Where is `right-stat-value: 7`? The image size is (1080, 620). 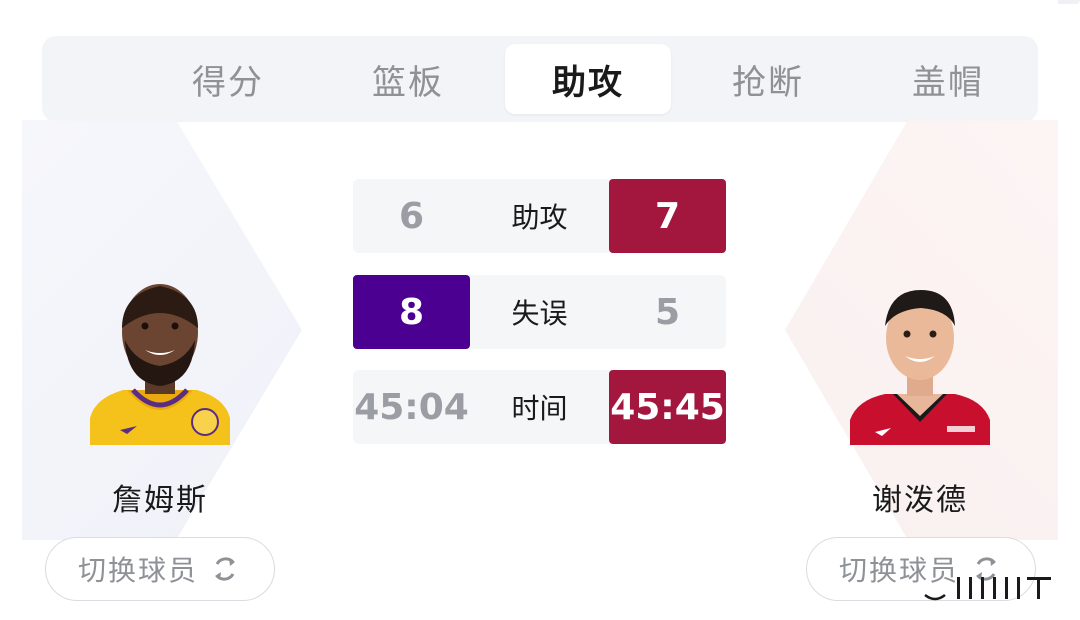
right-stat-value: 7 is located at coordinates (667, 216).